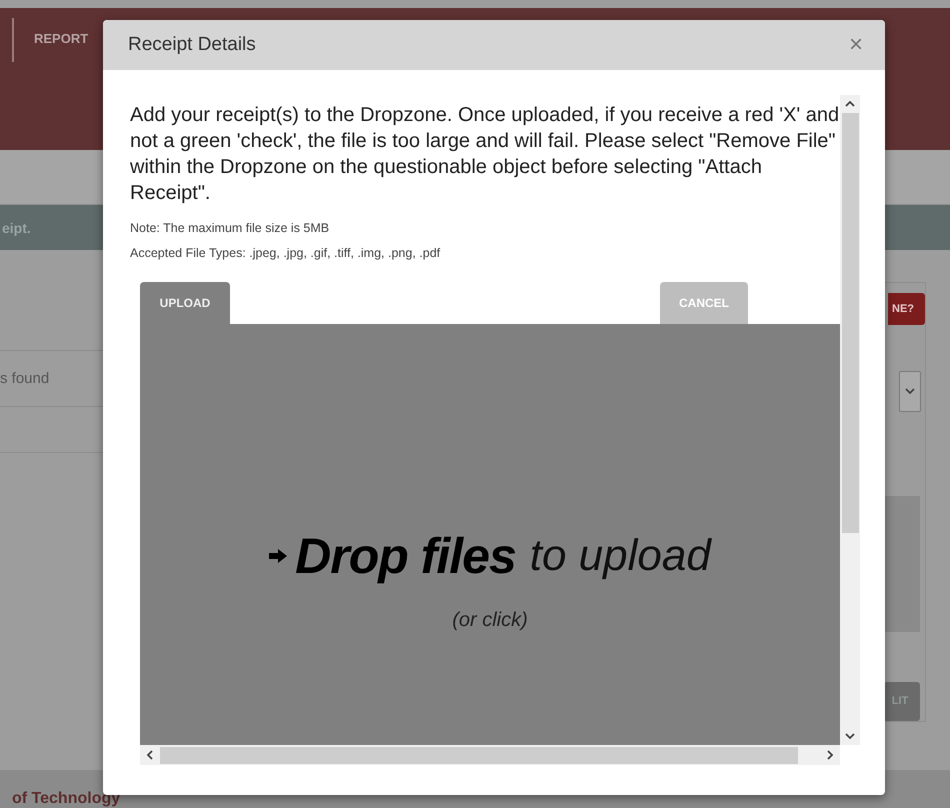  Describe the element at coordinates (25, 378) in the screenshot. I see `list-text: s found` at that location.